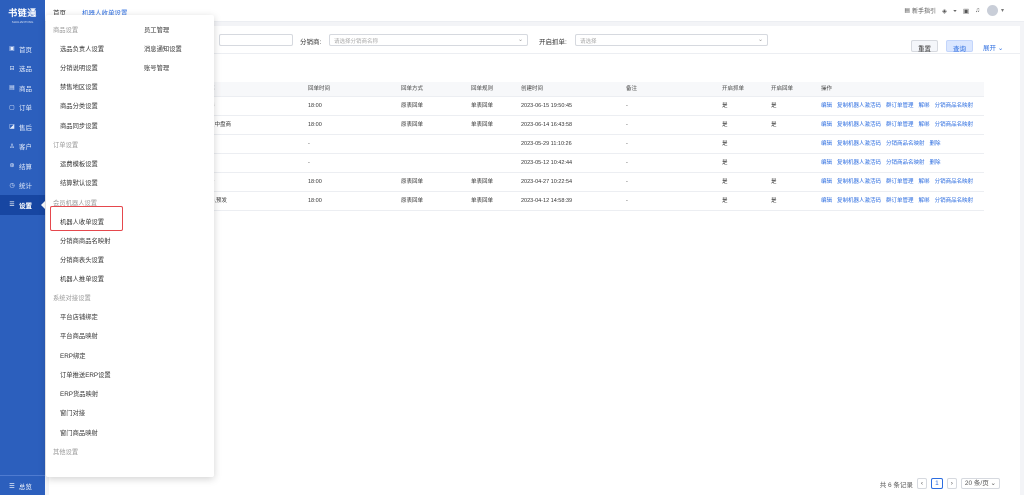  What do you see at coordinates (959, 46) in the screenshot?
I see `query-button: 查询` at bounding box center [959, 46].